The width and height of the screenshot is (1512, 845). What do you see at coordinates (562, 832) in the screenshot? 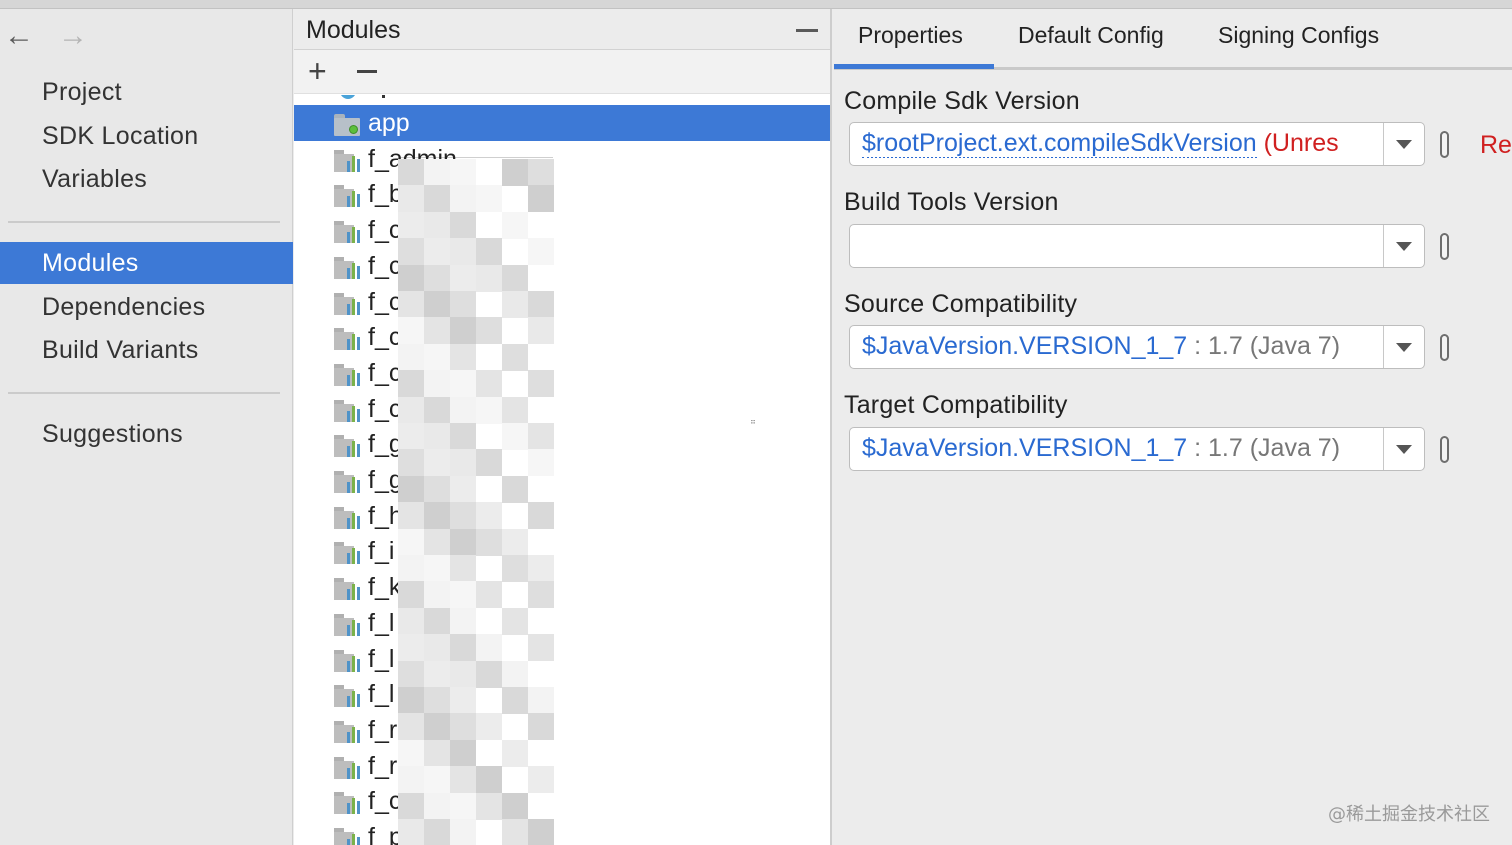
I see `module-row: f_p` at bounding box center [562, 832].